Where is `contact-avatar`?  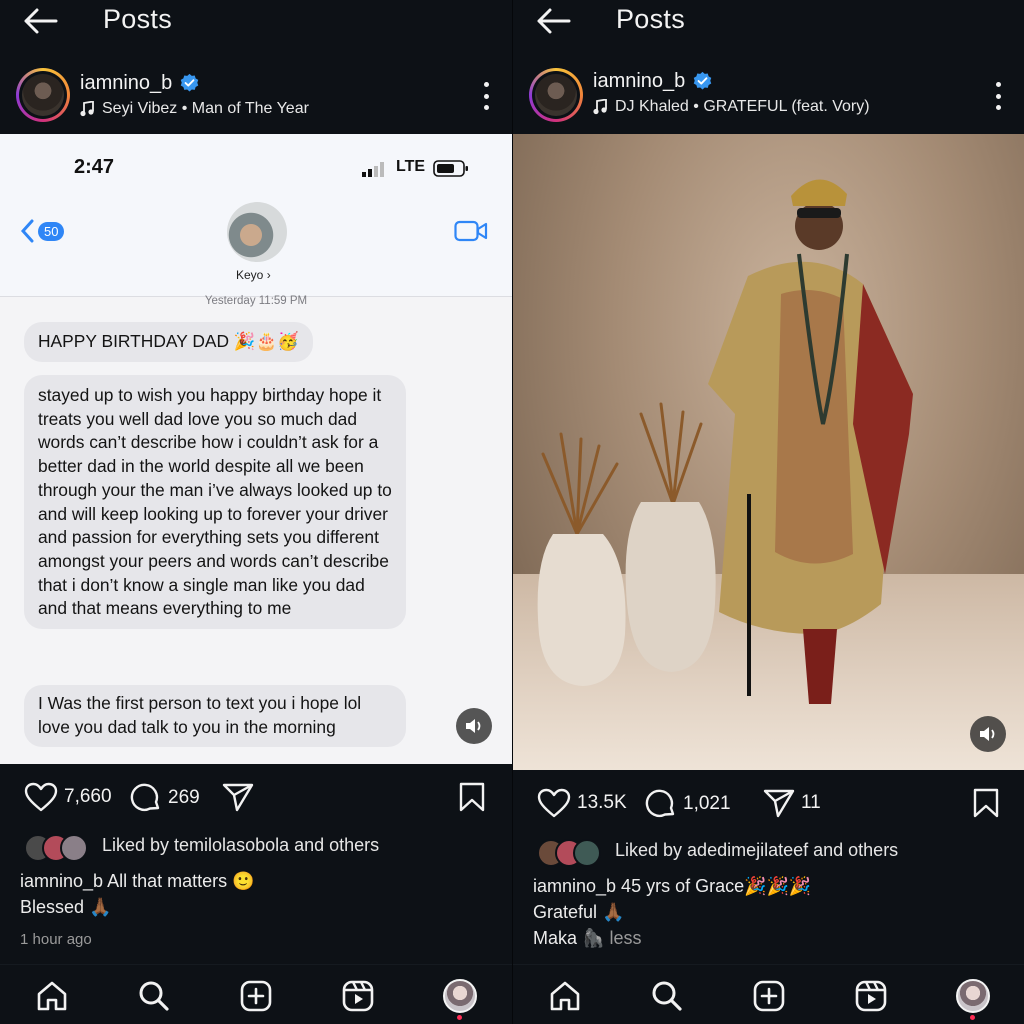
contact-avatar is located at coordinates (257, 232).